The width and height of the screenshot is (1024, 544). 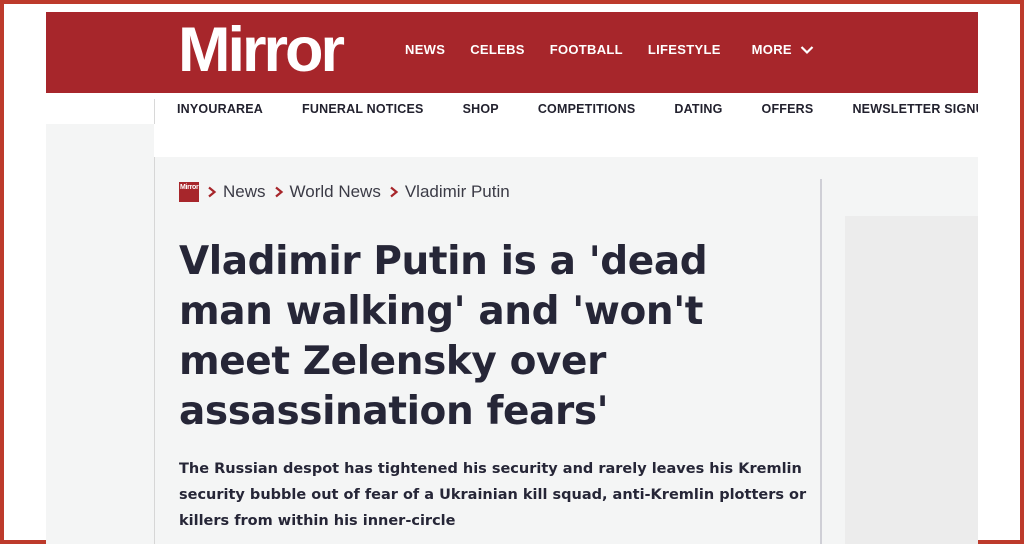 What do you see at coordinates (915, 109) in the screenshot?
I see `subnav-item-newsletter-signup: NEWSLETTER SIGNUP` at bounding box center [915, 109].